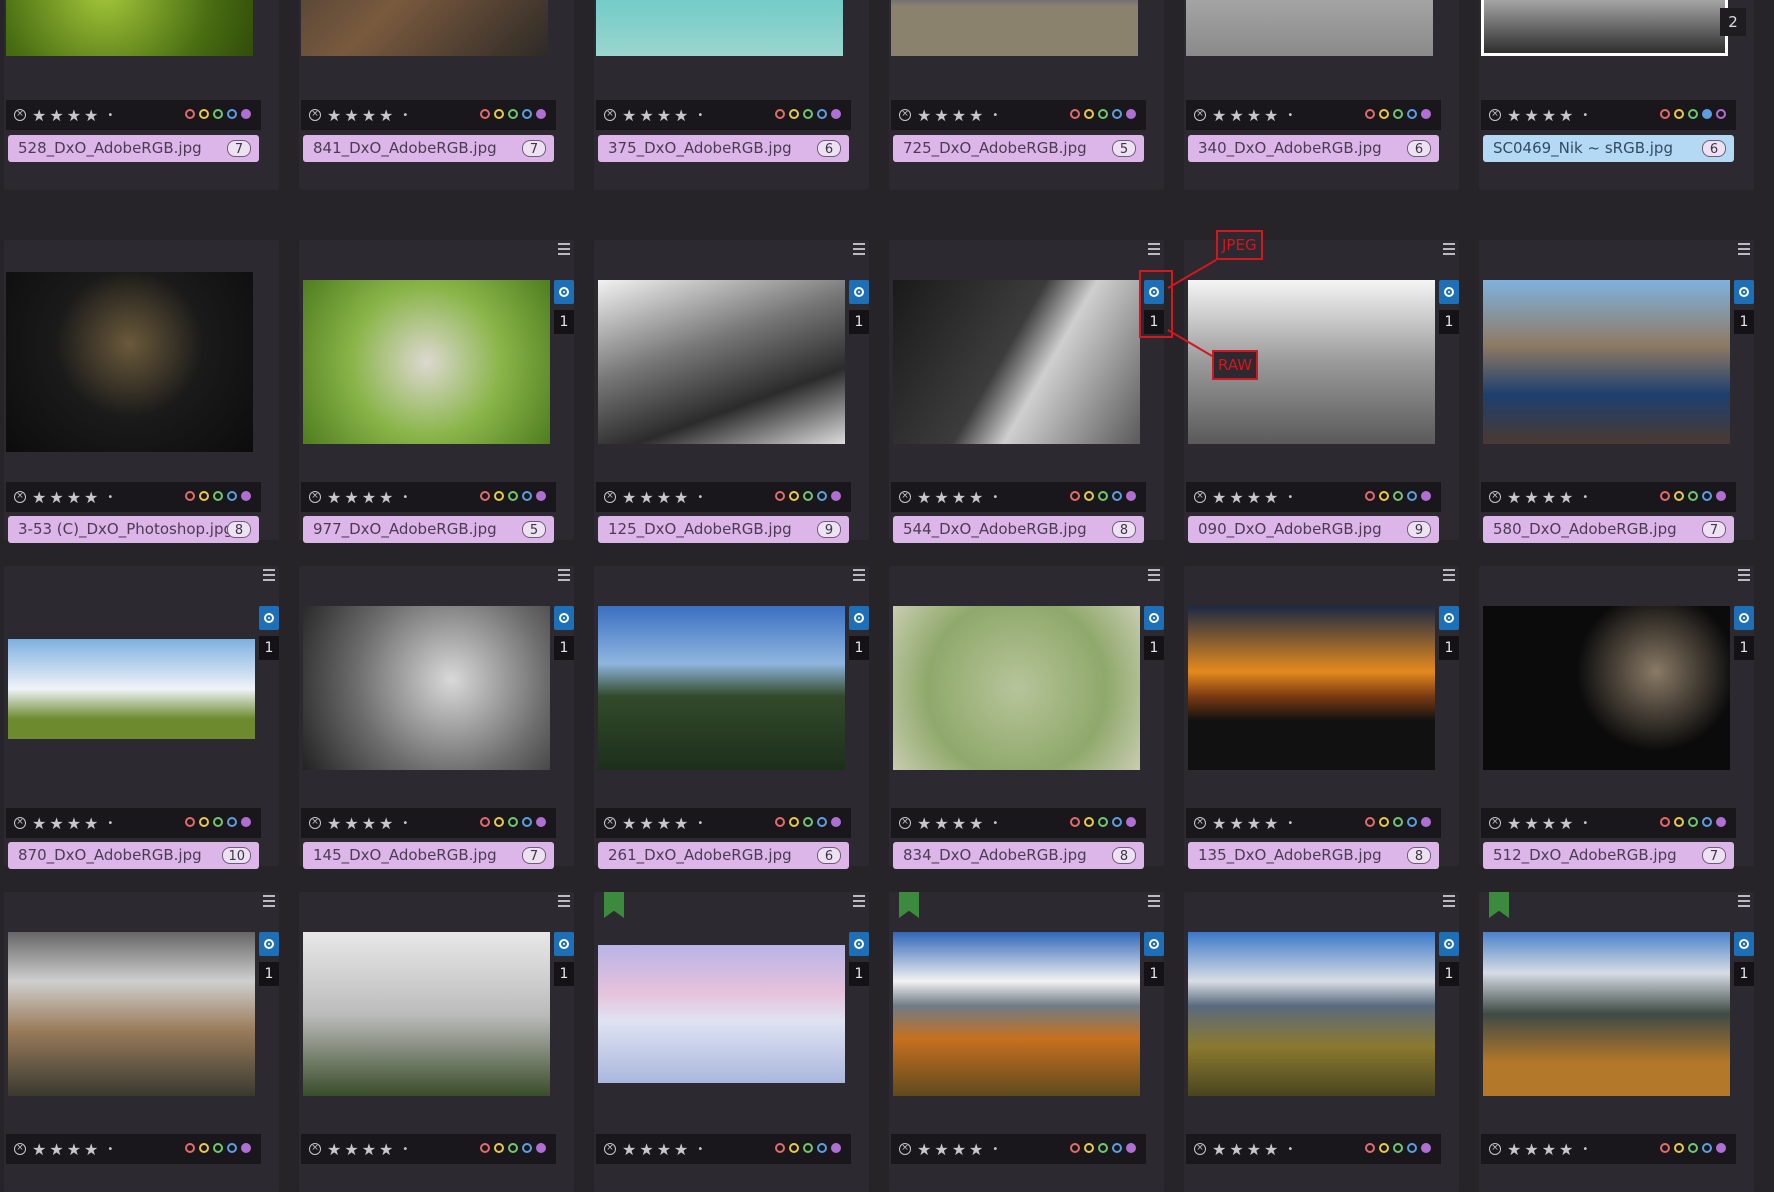 This screenshot has width=1774, height=1192. Describe the element at coordinates (1321, 386) in the screenshot. I see `photo-cell: 1 JPEG RAW × ★★★★ • 090_DxO_AdobeRGB.jpg 9` at that location.